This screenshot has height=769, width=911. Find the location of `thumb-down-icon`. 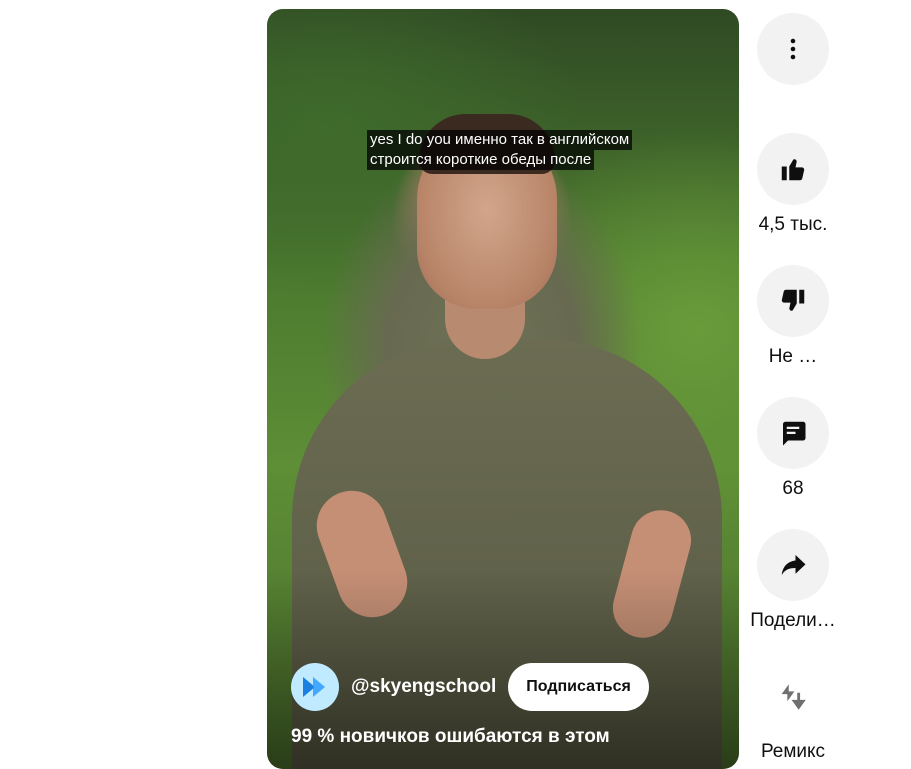

thumb-down-icon is located at coordinates (793, 300).